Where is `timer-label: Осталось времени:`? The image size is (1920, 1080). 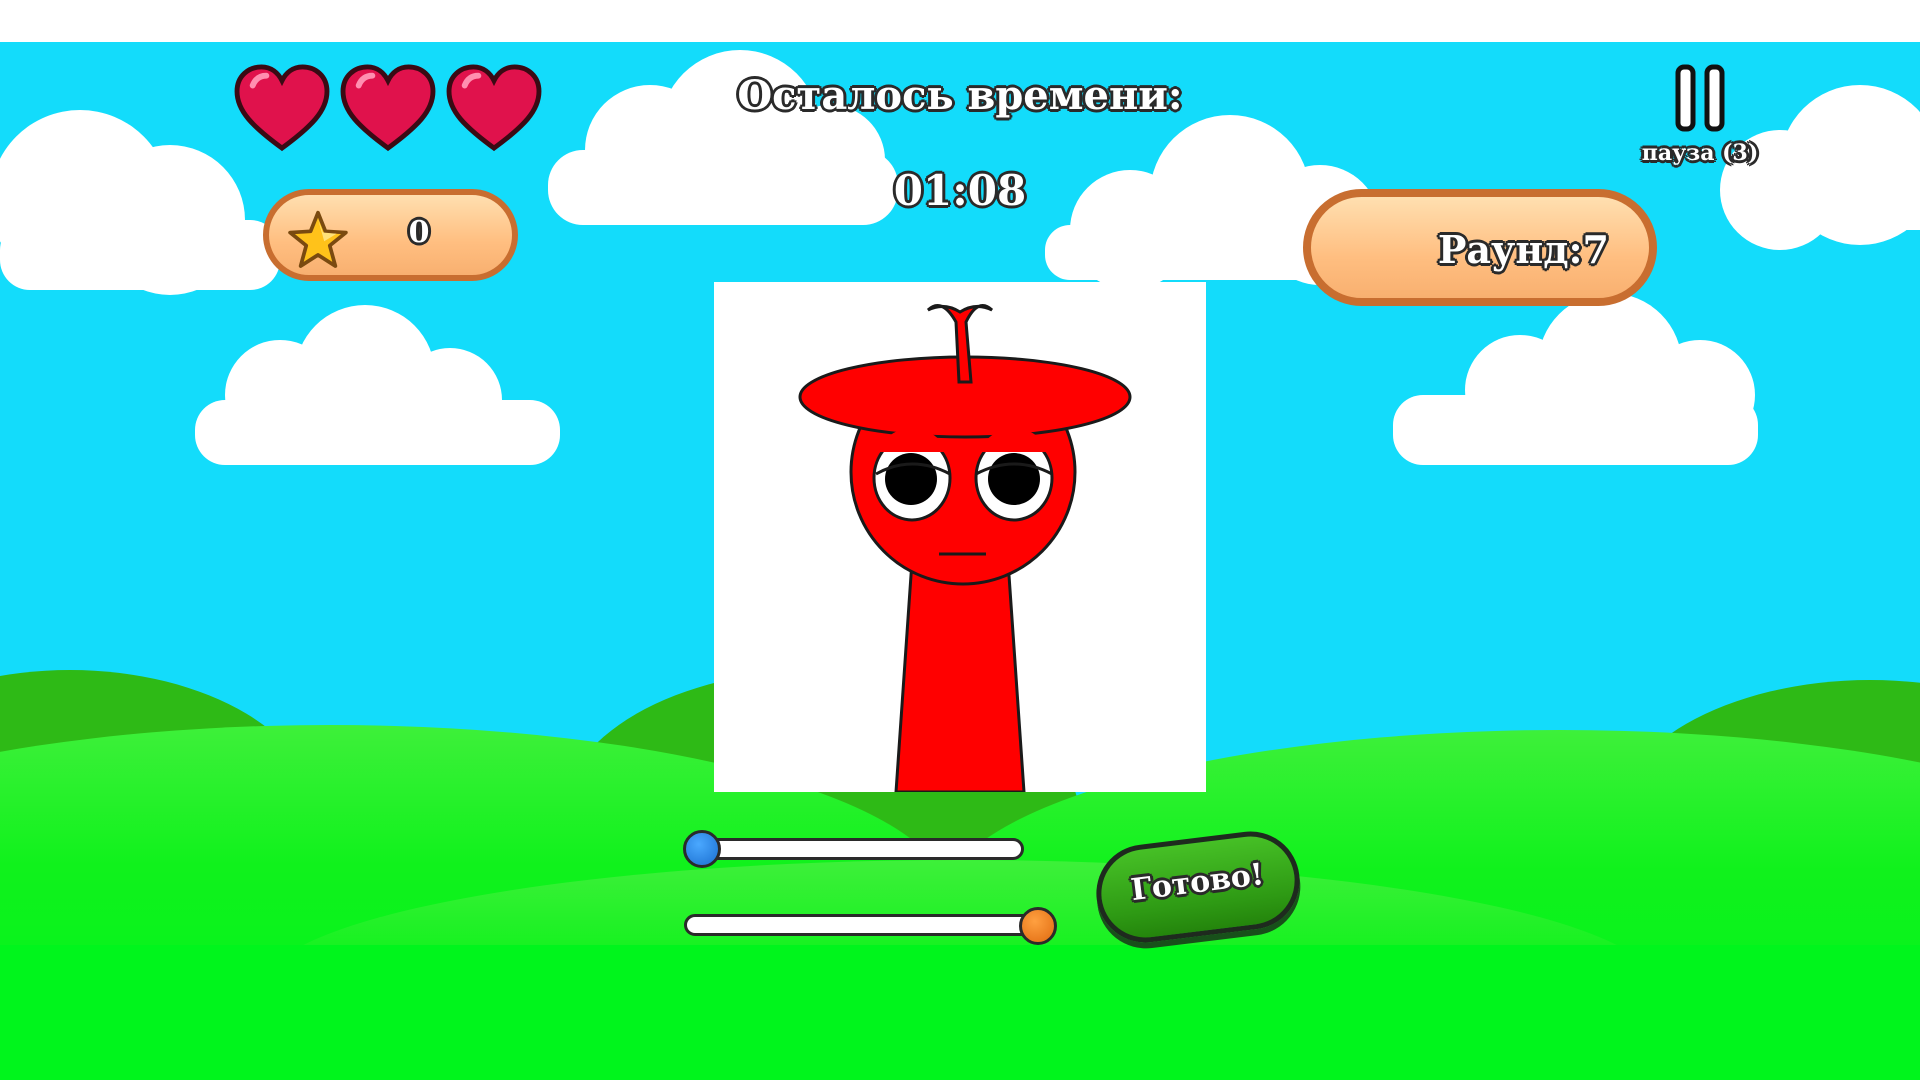
timer-label: Осталось времени: is located at coordinates (960, 95).